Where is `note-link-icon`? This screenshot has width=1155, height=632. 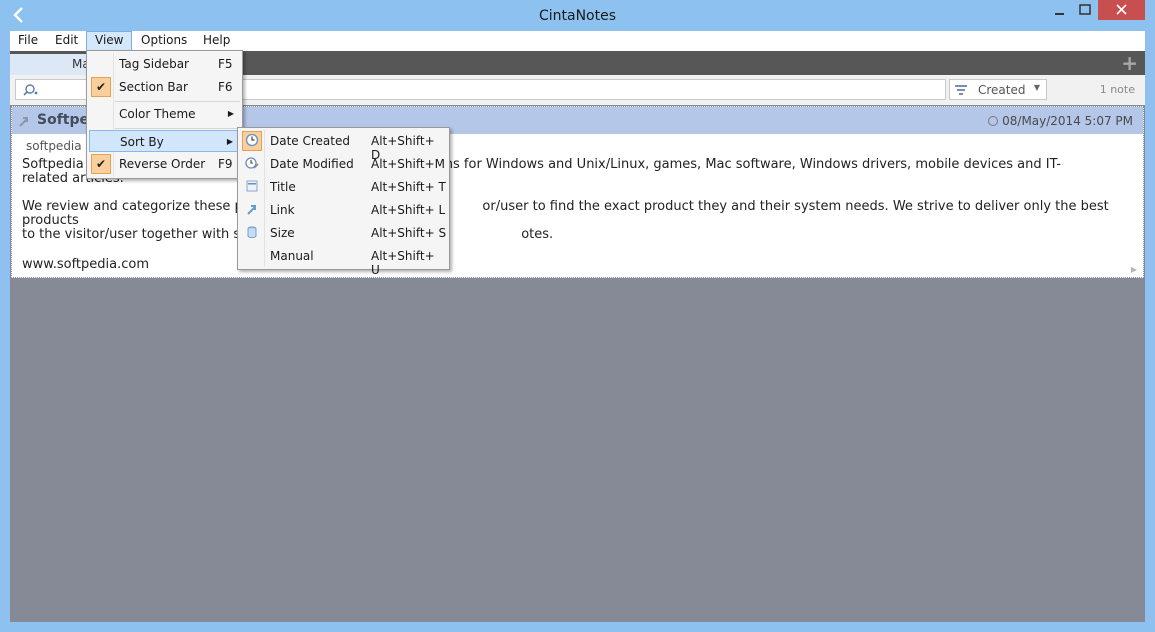
note-link-icon is located at coordinates (23, 122).